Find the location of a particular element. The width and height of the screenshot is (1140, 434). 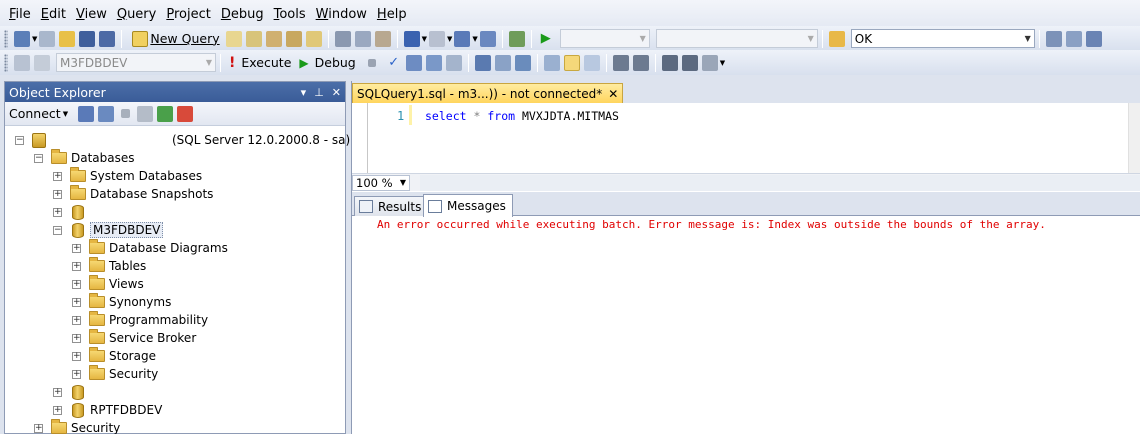

change-connection-icon is located at coordinates (42, 62).